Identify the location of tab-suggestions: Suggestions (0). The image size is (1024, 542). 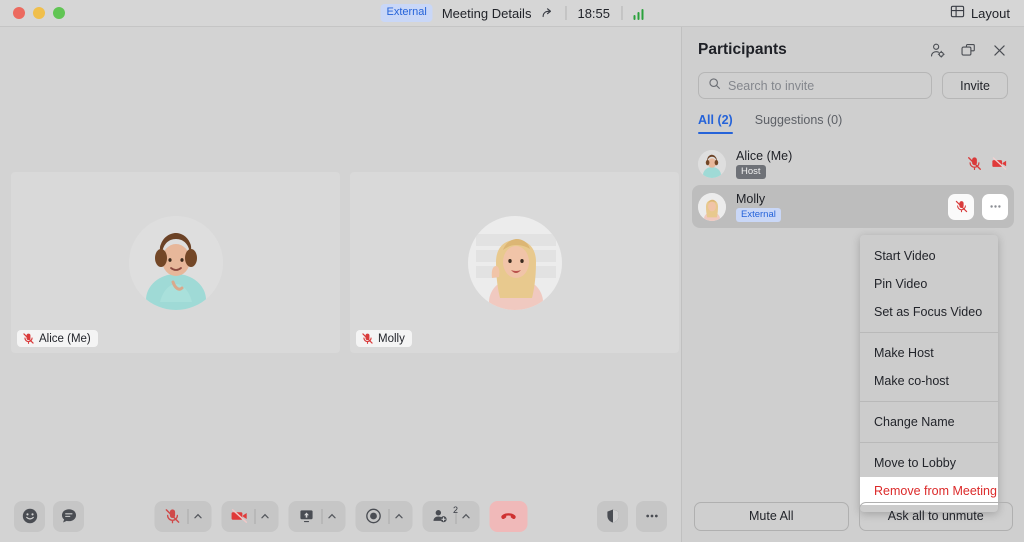
(799, 123).